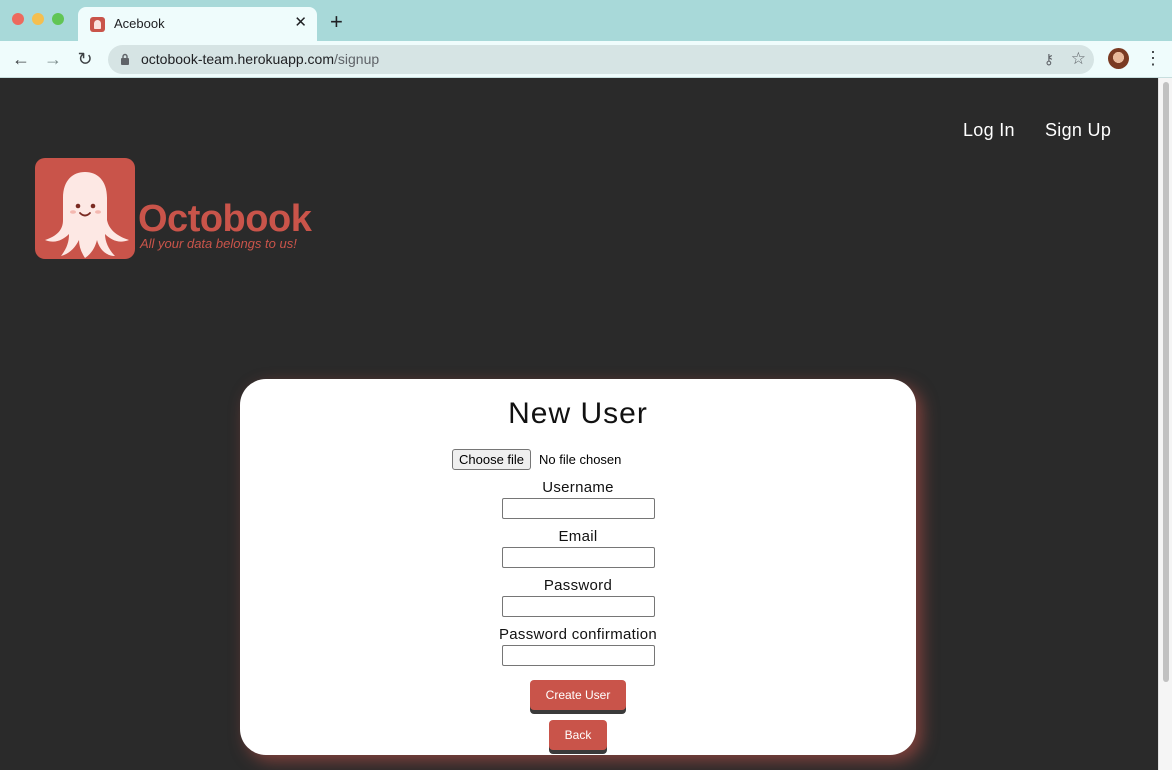 Image resolution: width=1172 pixels, height=770 pixels. What do you see at coordinates (197, 24) in the screenshot?
I see `browser-tab: Acebook ✕` at bounding box center [197, 24].